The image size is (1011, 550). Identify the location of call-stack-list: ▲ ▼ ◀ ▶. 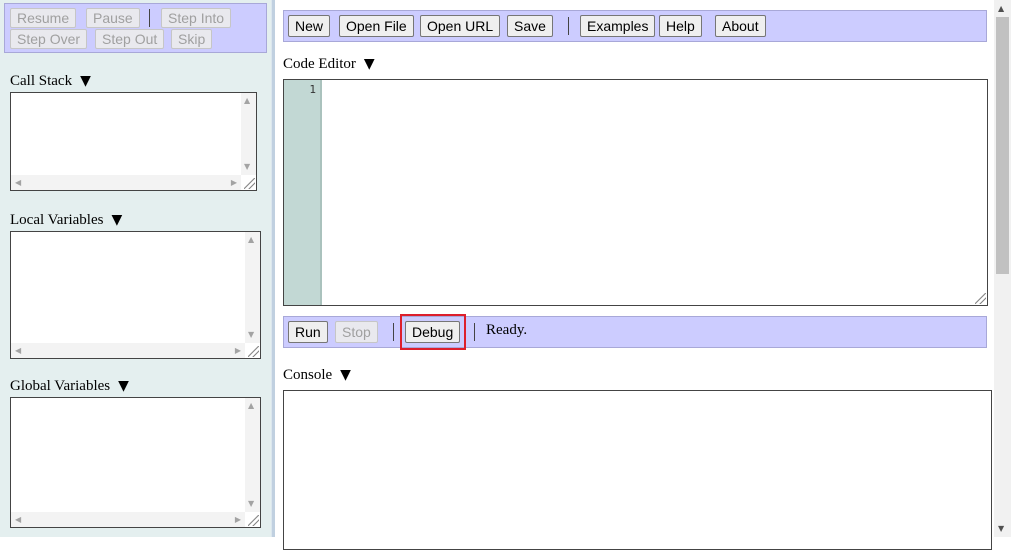
(133, 141).